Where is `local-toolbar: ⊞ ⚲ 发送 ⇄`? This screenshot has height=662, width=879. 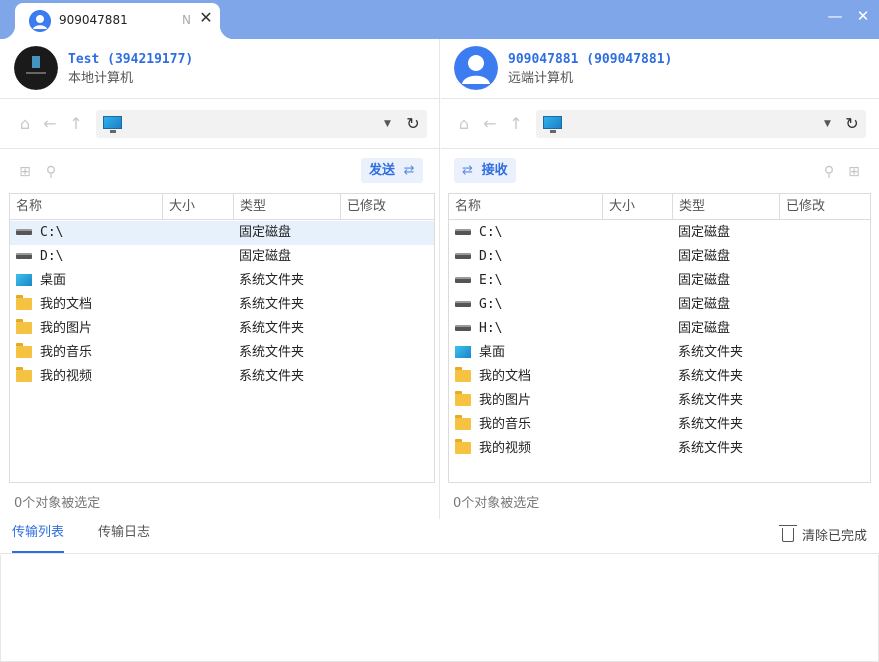 local-toolbar: ⊞ ⚲ 发送 ⇄ is located at coordinates (219, 171).